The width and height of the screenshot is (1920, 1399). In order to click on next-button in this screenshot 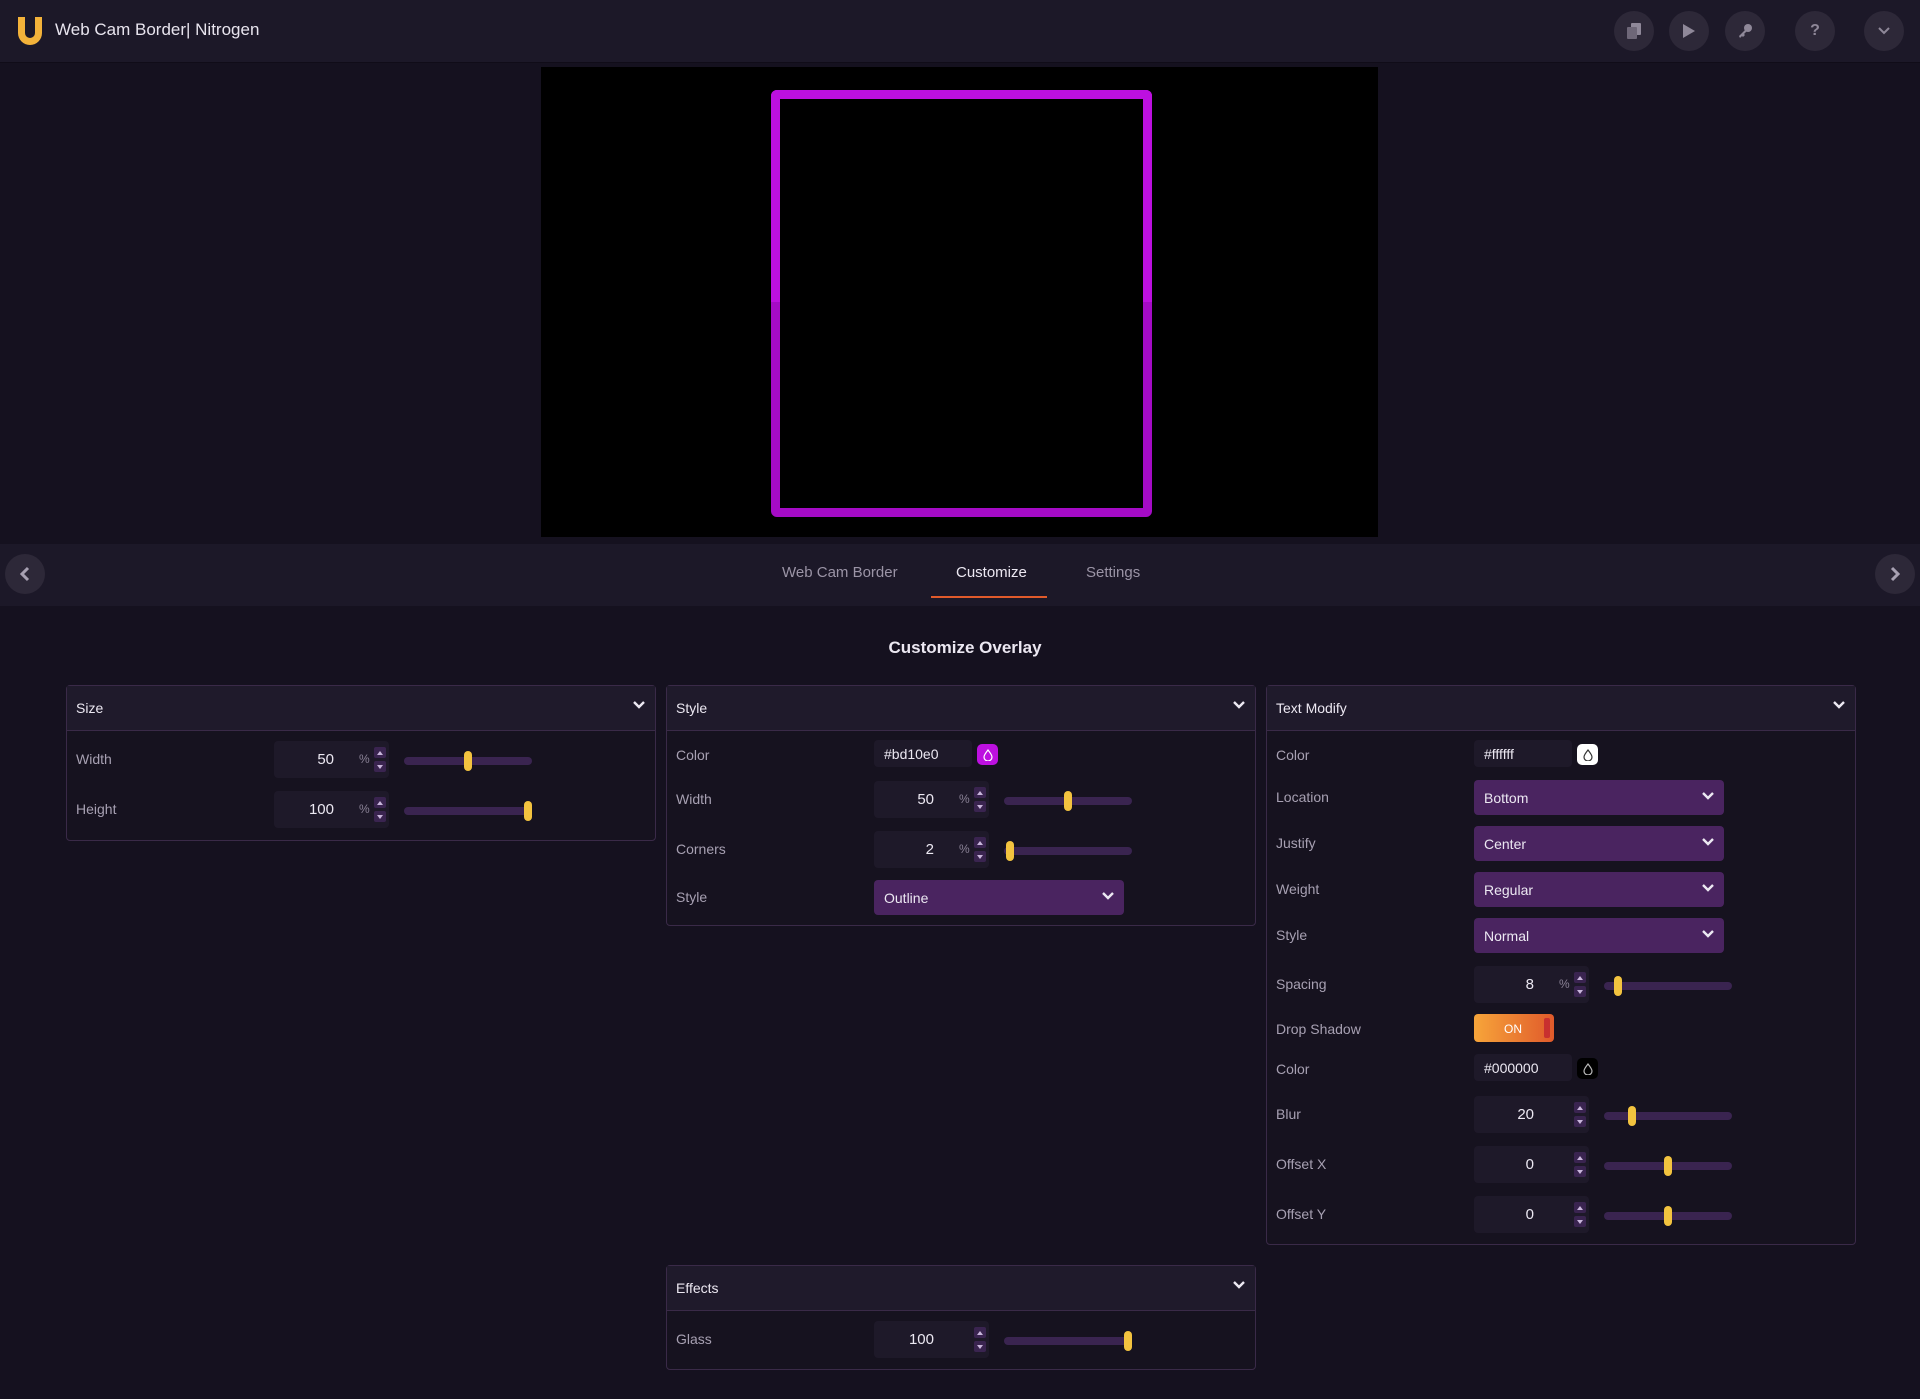, I will do `click(1895, 574)`.